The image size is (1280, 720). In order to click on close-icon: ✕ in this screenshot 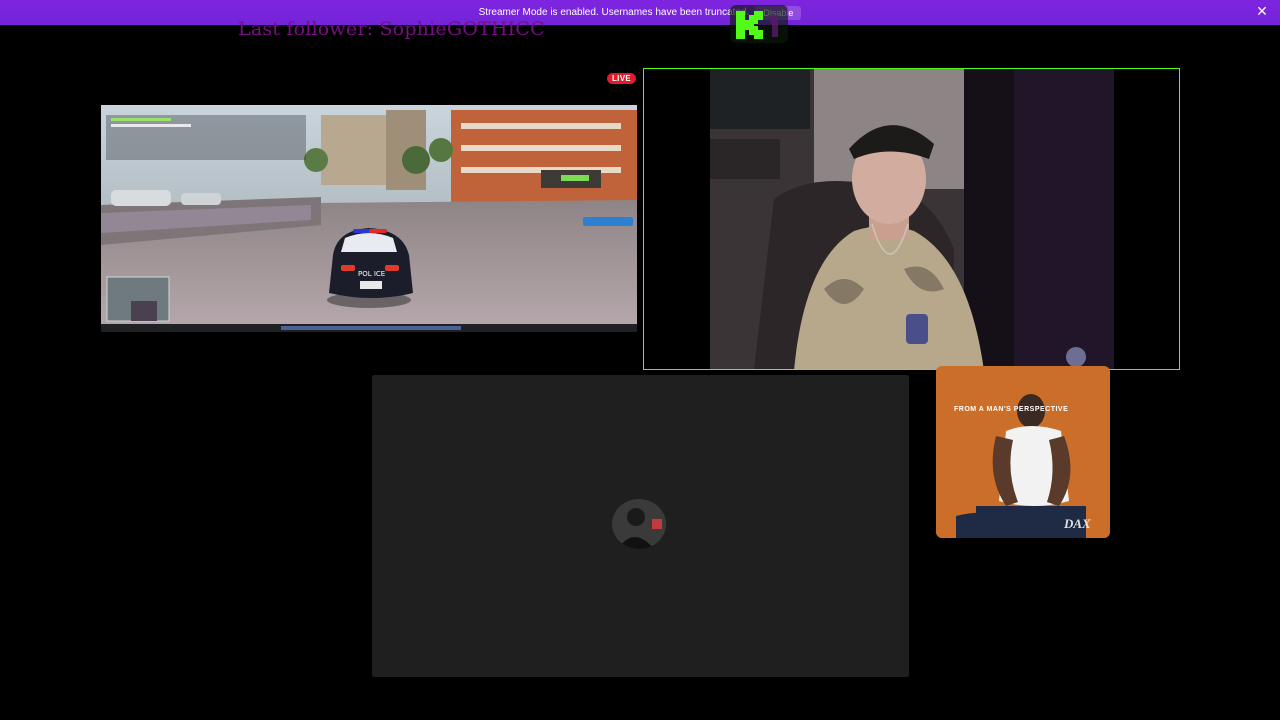, I will do `click(1262, 12)`.